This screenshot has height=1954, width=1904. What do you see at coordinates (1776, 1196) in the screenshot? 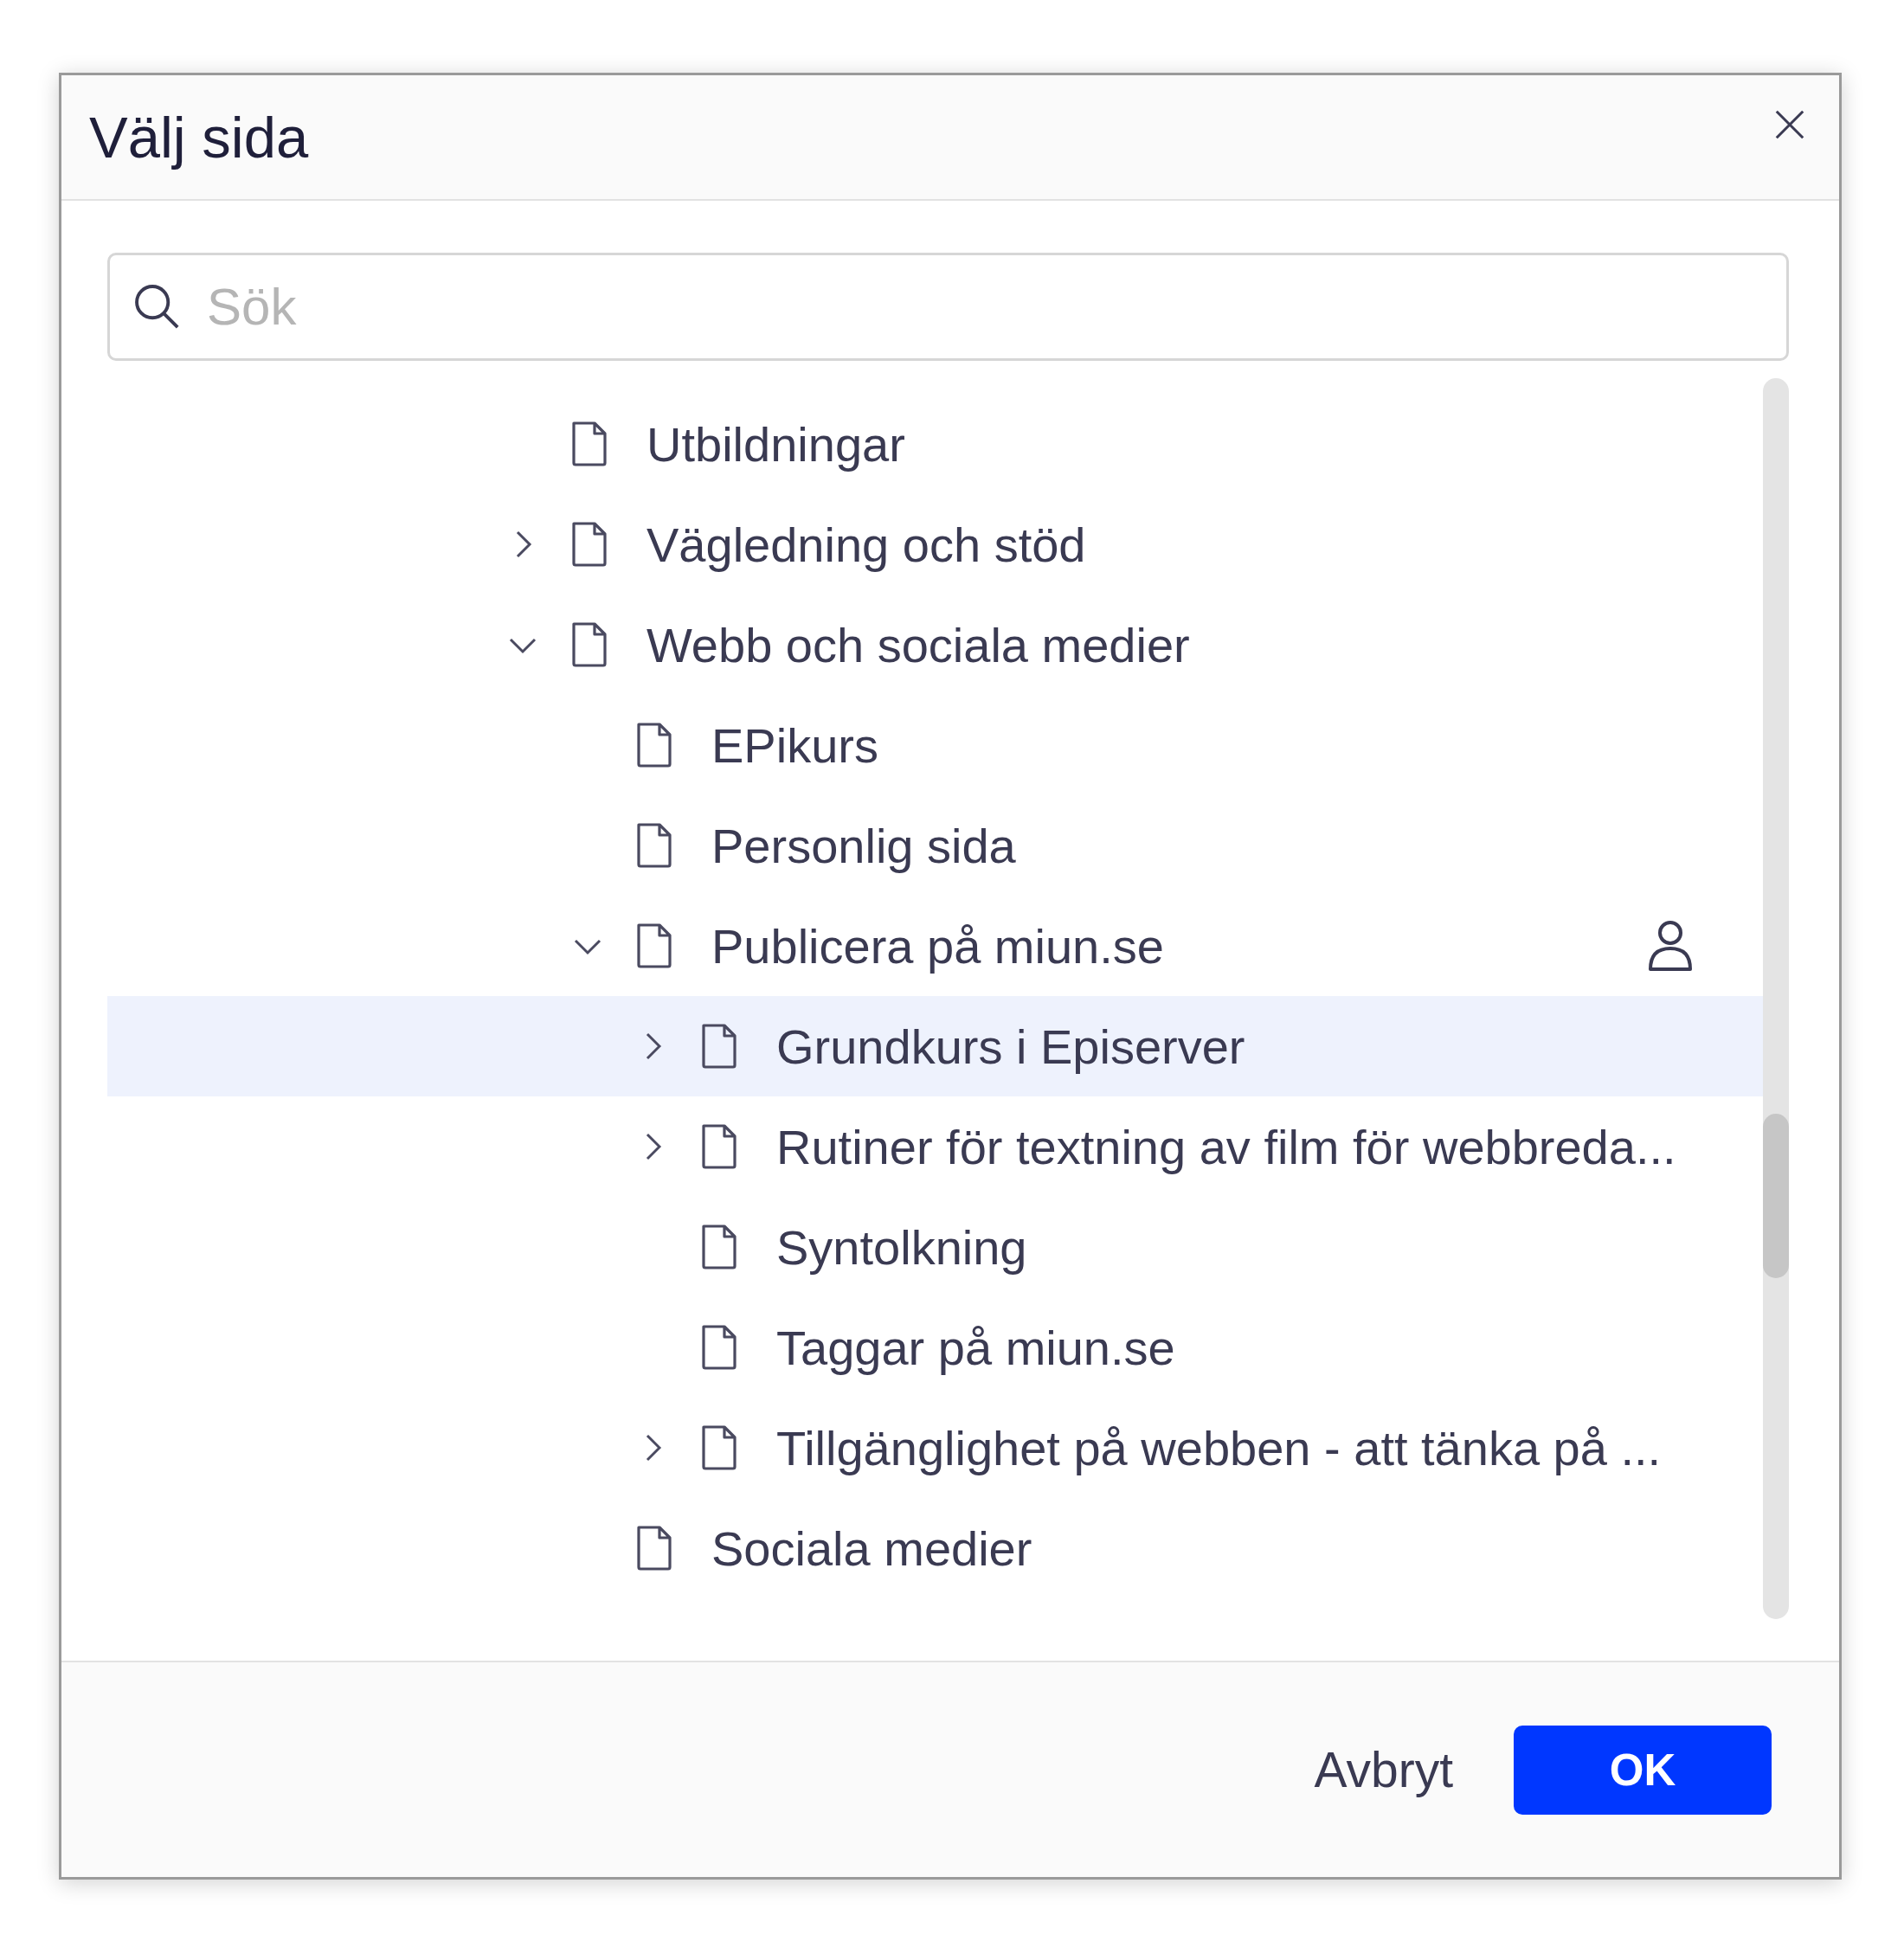
I see `scrollbar-thumb` at bounding box center [1776, 1196].